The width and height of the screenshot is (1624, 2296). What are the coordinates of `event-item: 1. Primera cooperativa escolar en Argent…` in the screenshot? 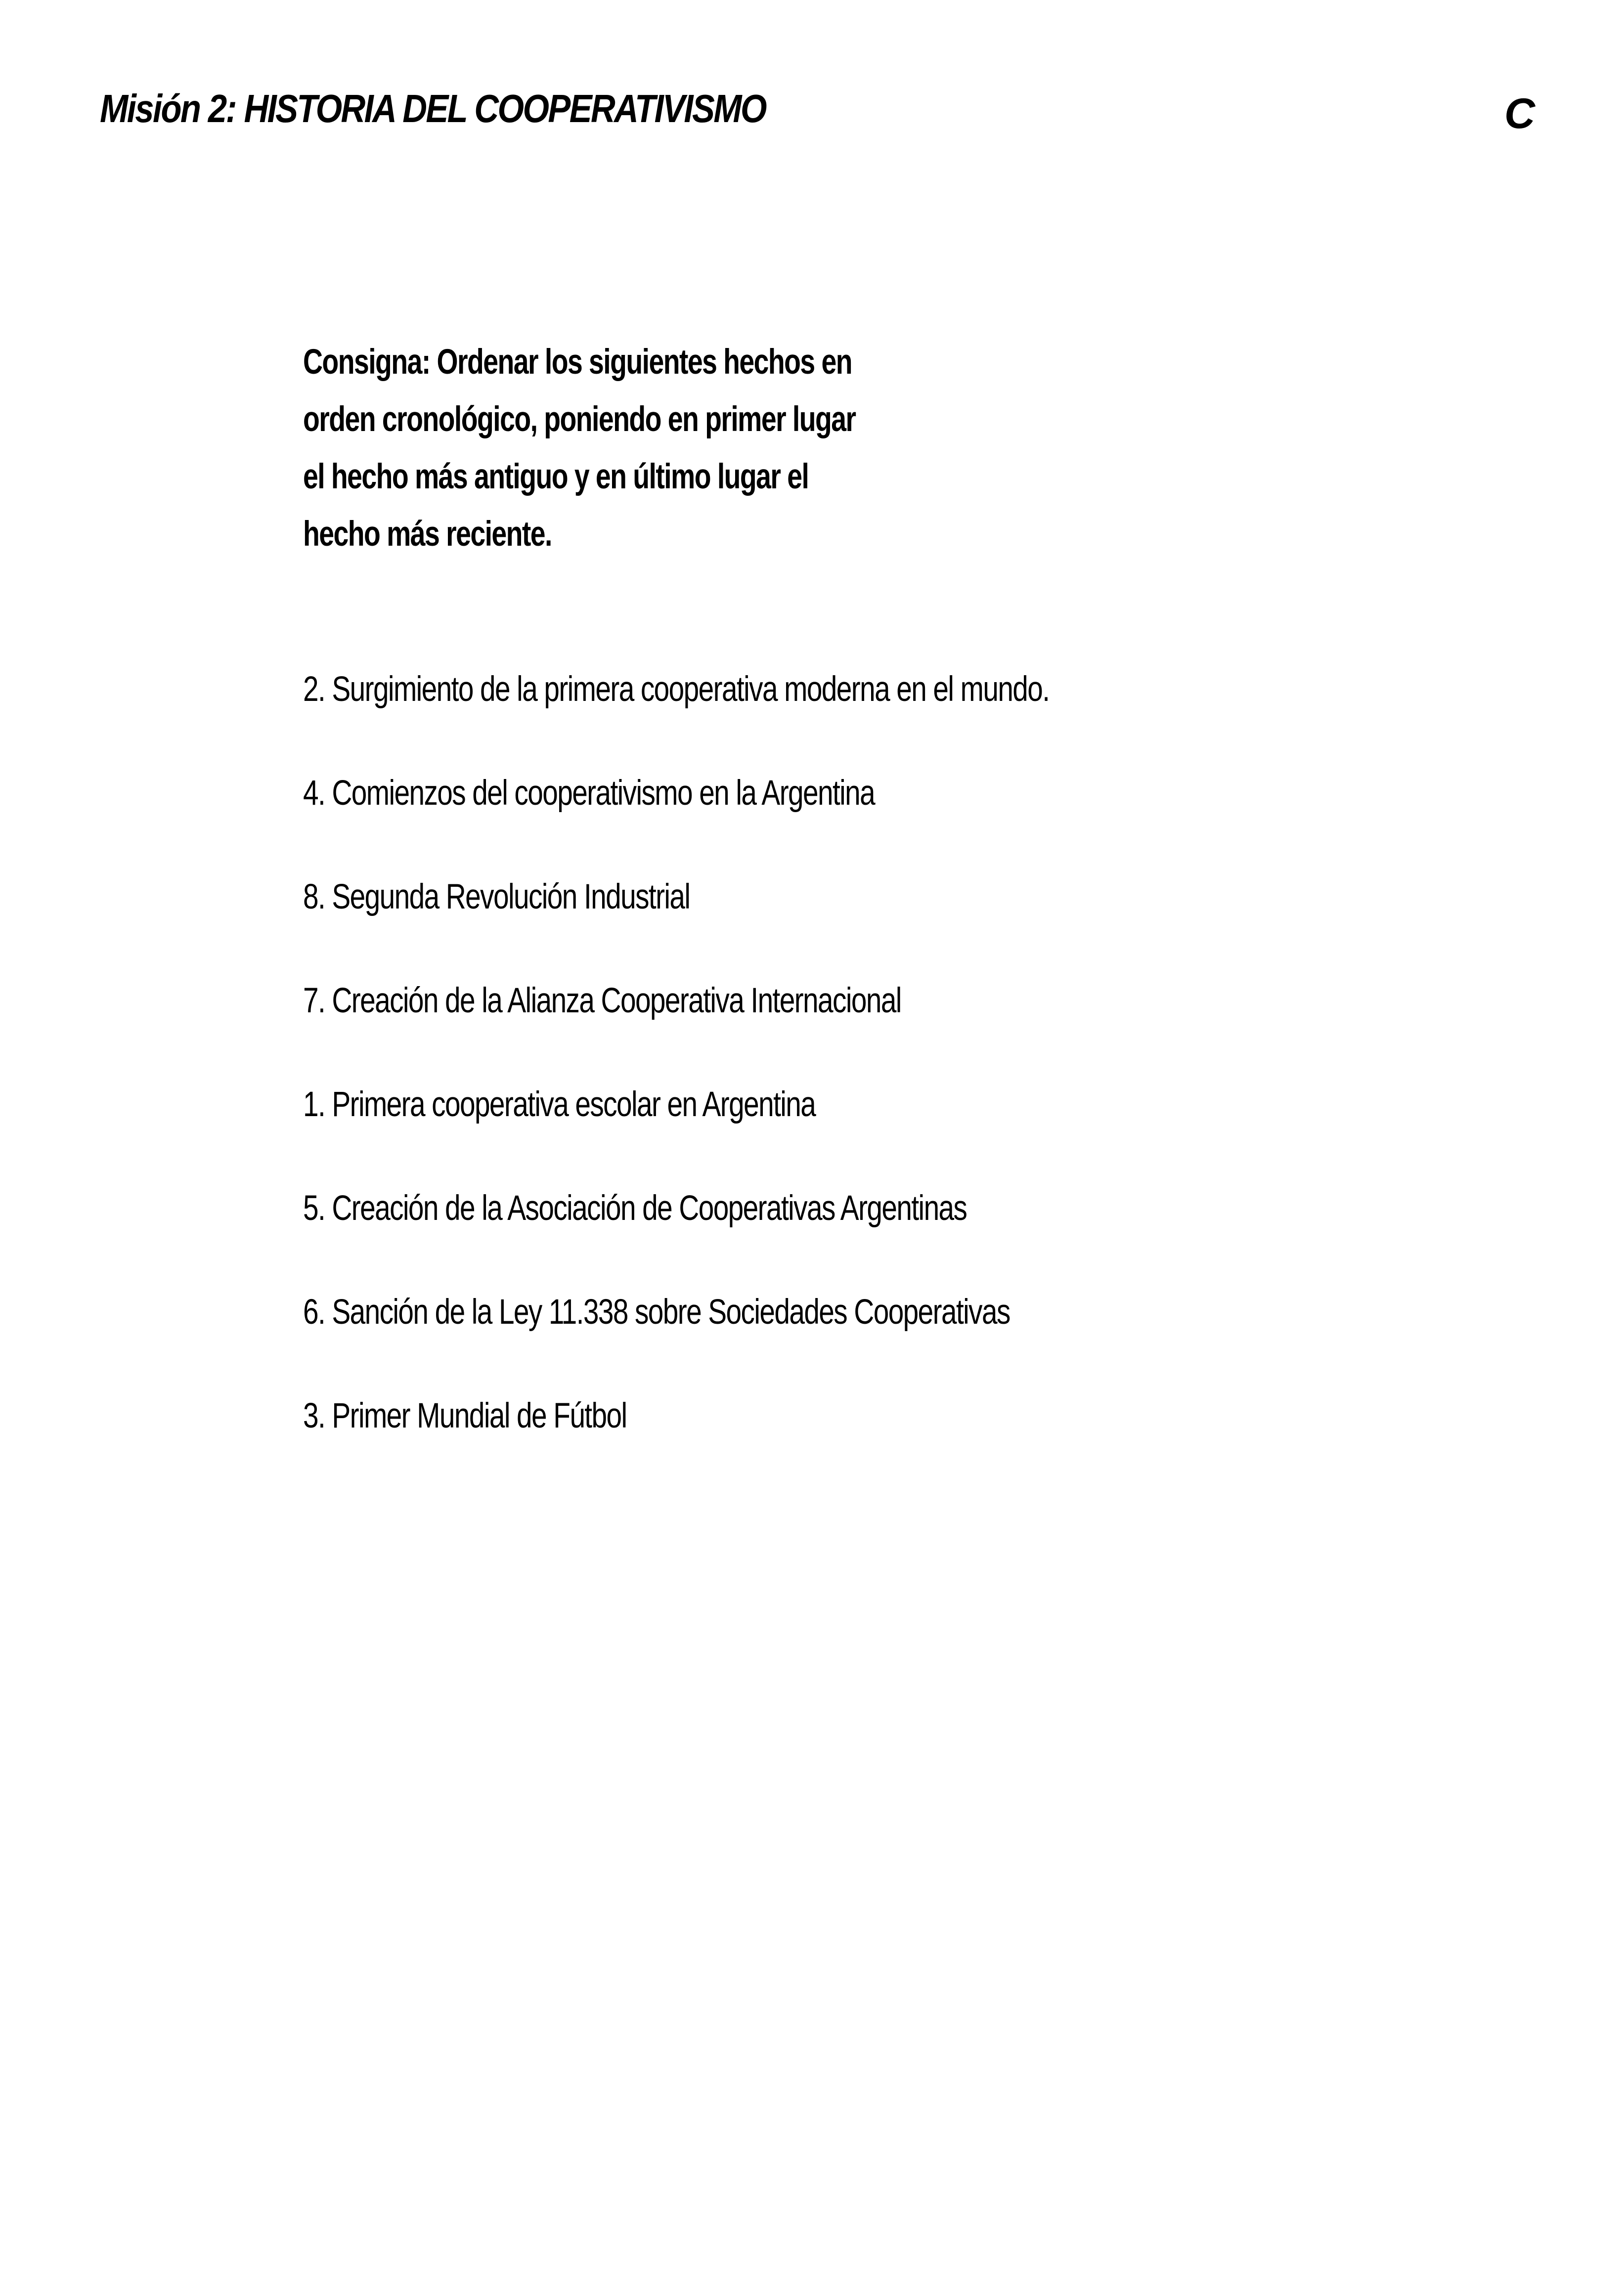 It's located at (559, 1104).